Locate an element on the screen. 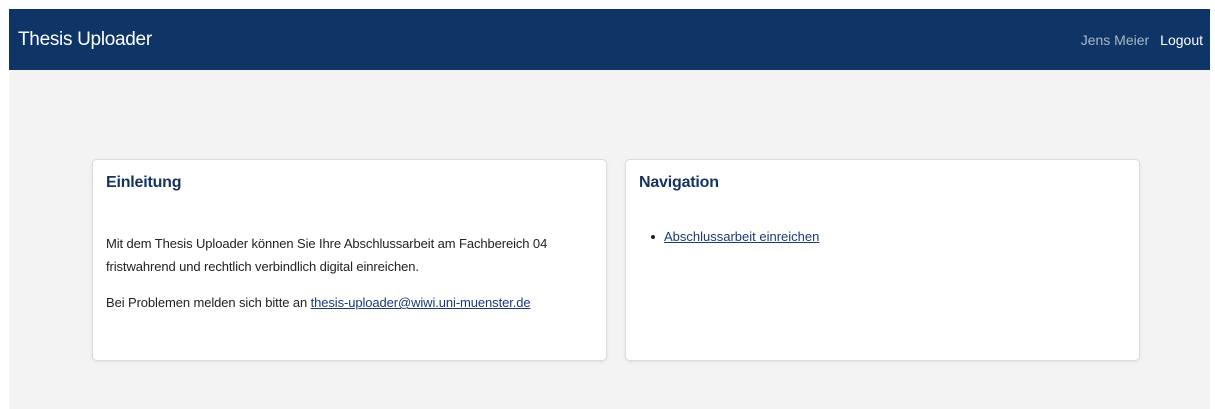 The image size is (1215, 409). bullet-icon is located at coordinates (653, 237).